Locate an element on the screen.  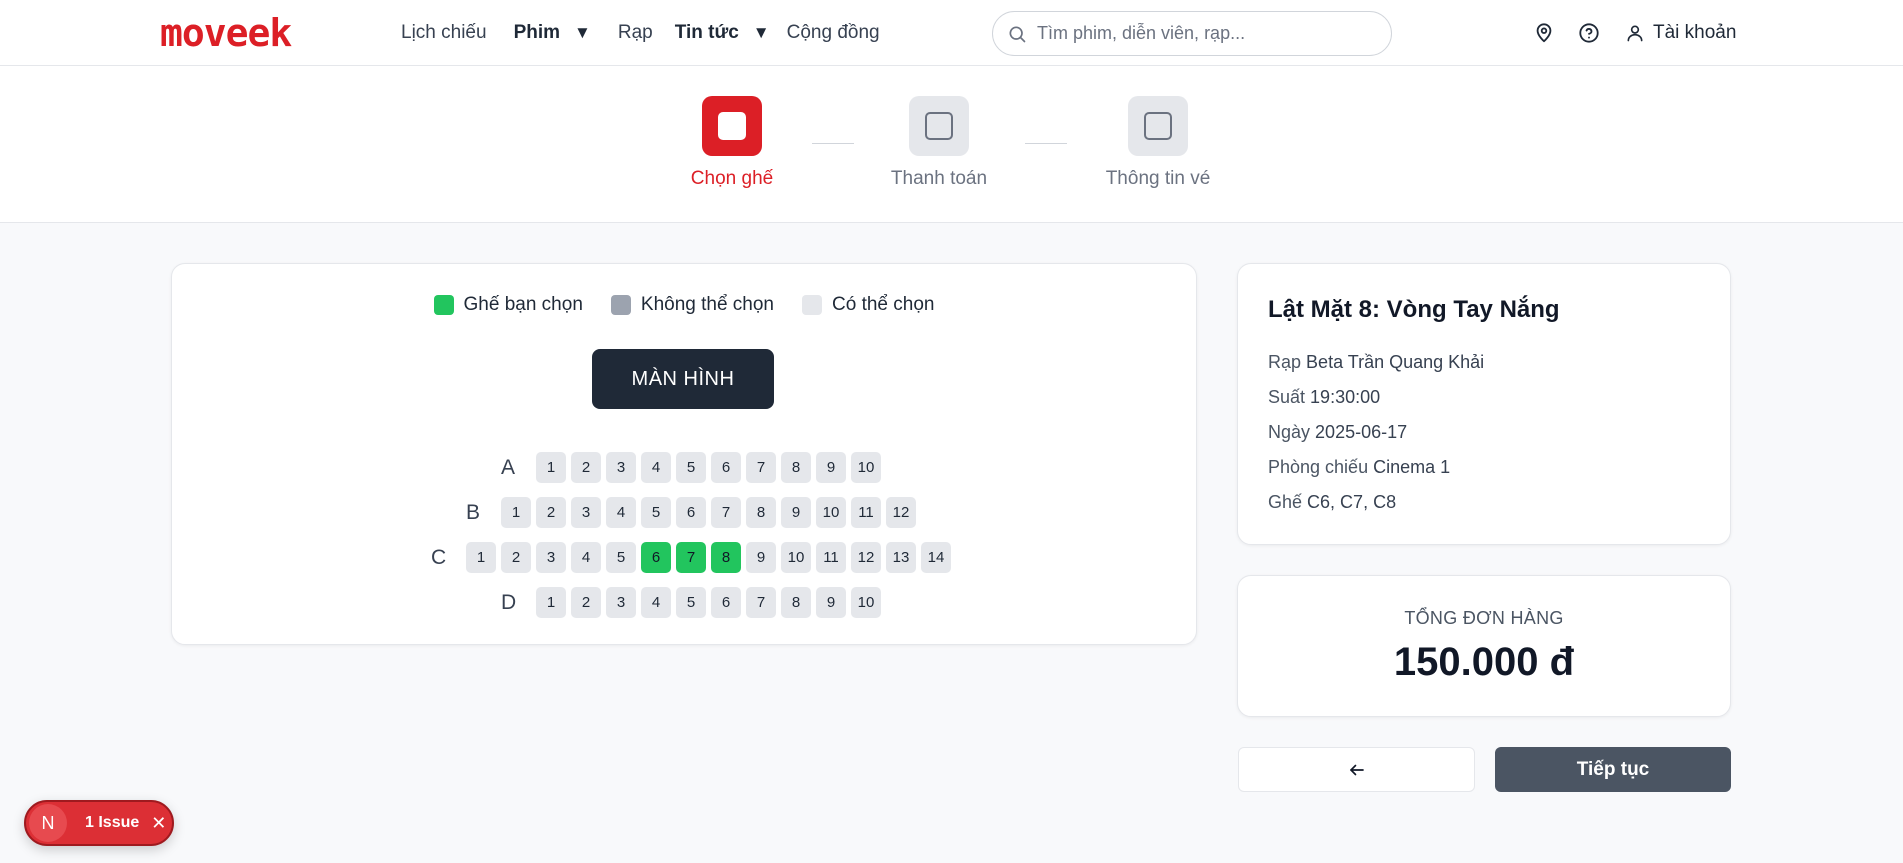
seat-a9: 9 is located at coordinates (831, 467).